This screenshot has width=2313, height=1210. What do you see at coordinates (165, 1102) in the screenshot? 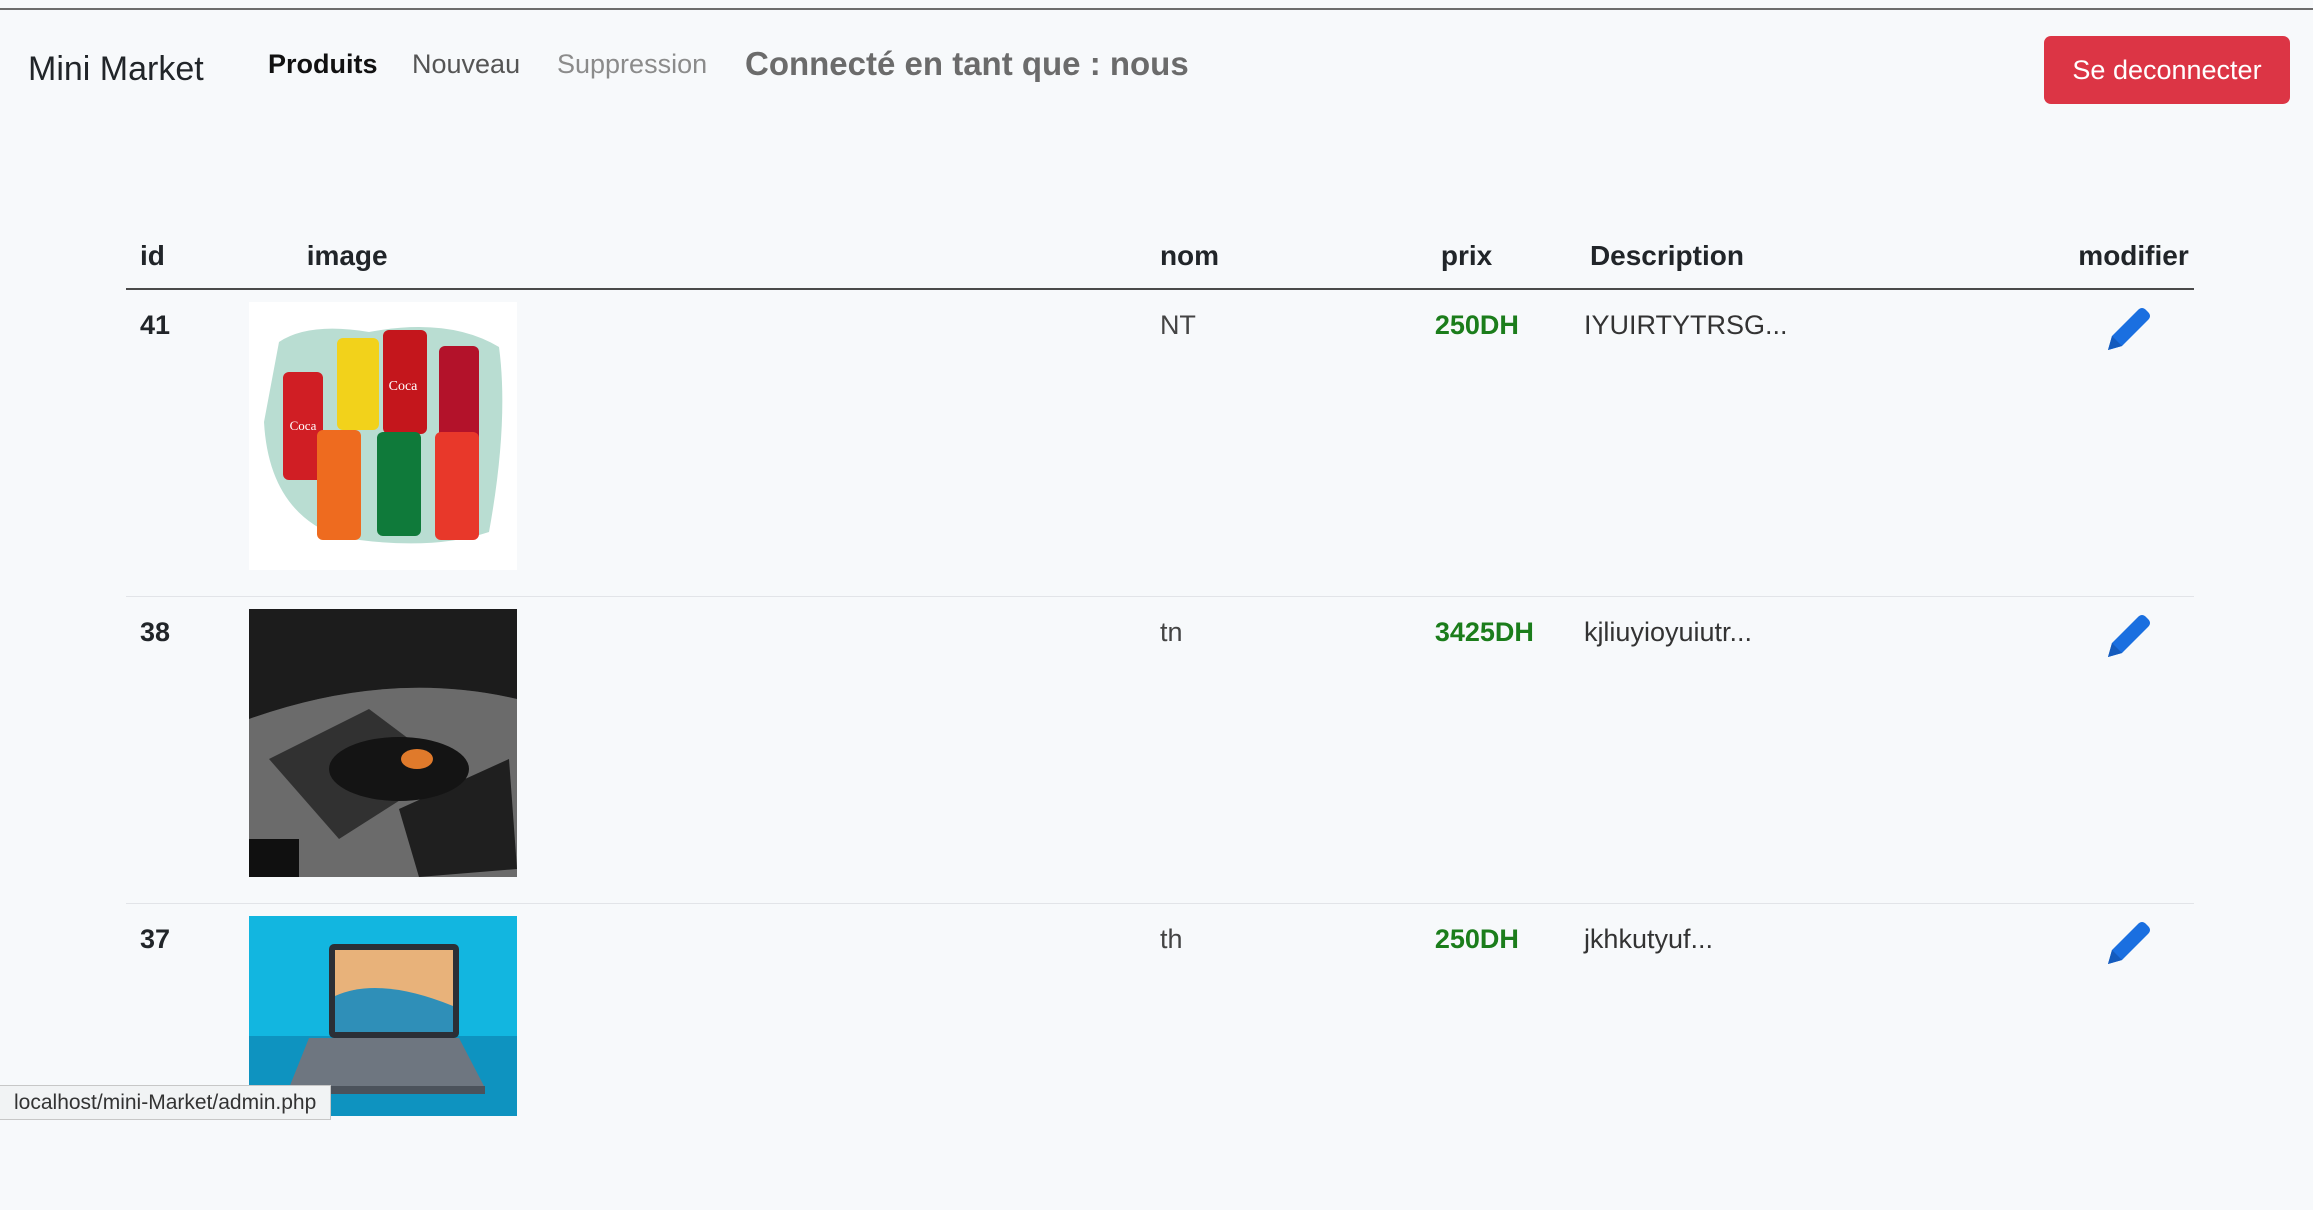
I see `browser-status-bar-url: localhost/mini-Market/admin.php` at bounding box center [165, 1102].